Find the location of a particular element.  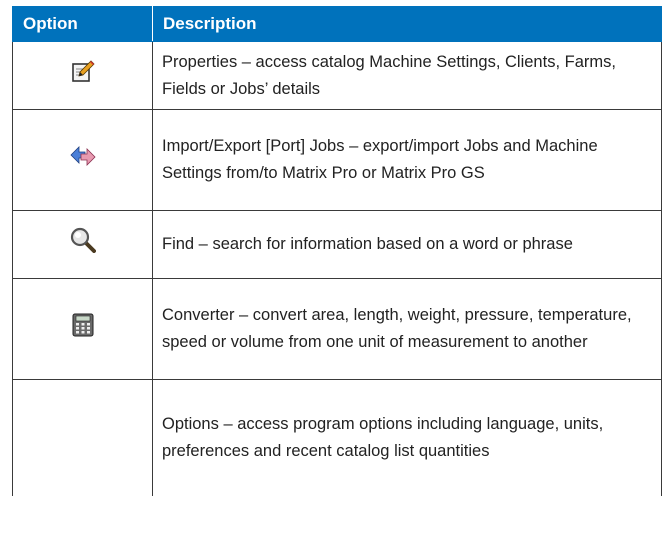

magnifier-find-icon is located at coordinates (83, 244).